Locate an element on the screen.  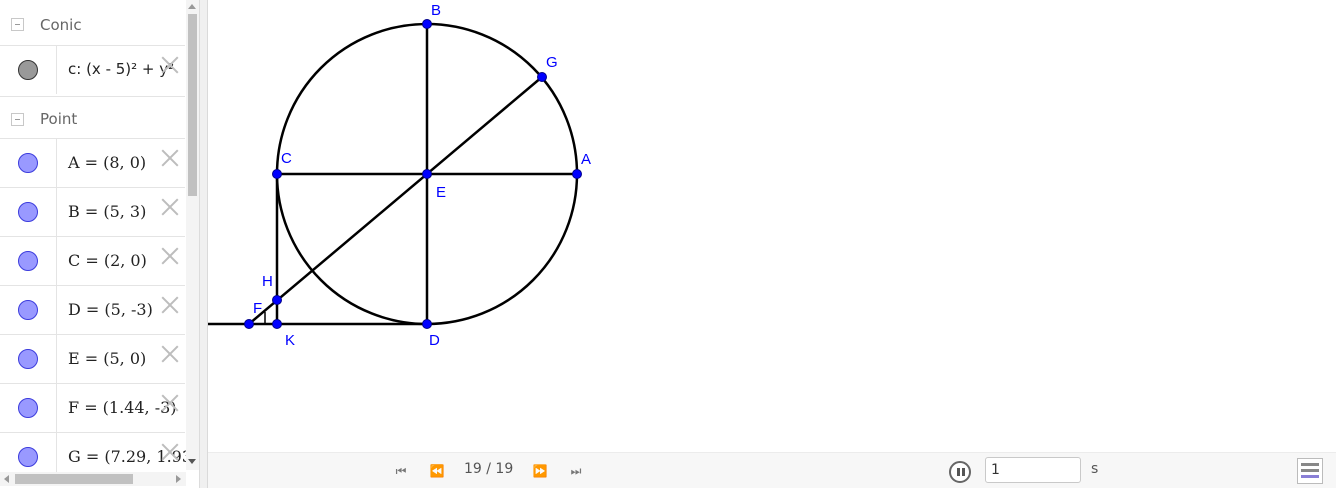
label-g: G is located at coordinates (552, 62).